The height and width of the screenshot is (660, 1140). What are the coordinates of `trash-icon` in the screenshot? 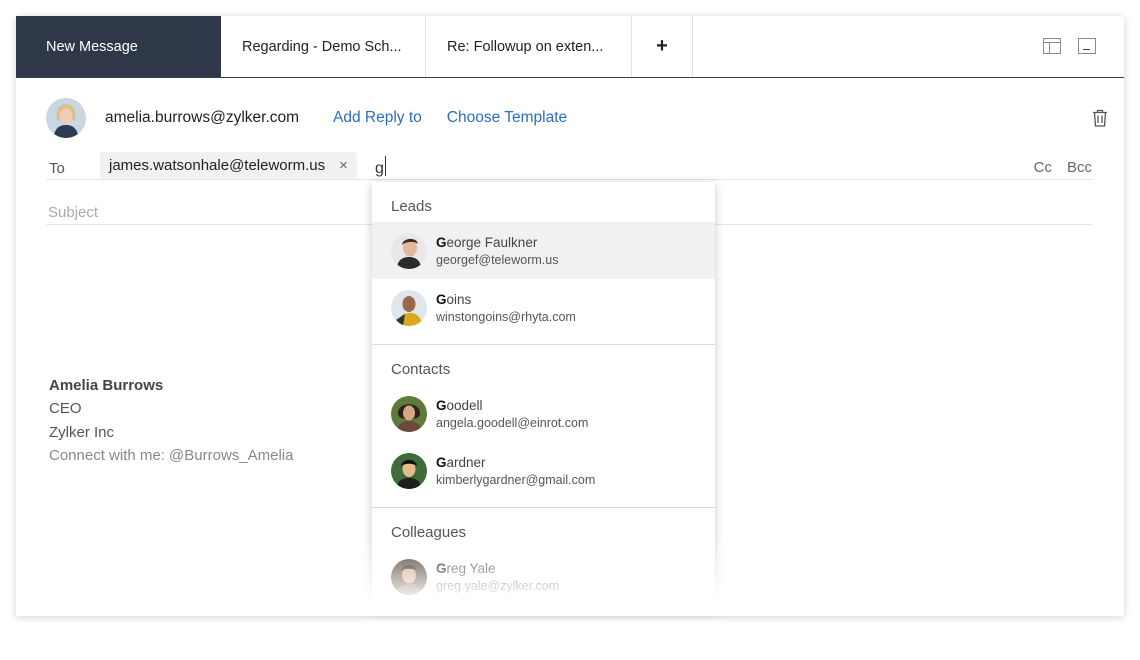 It's located at (1100, 118).